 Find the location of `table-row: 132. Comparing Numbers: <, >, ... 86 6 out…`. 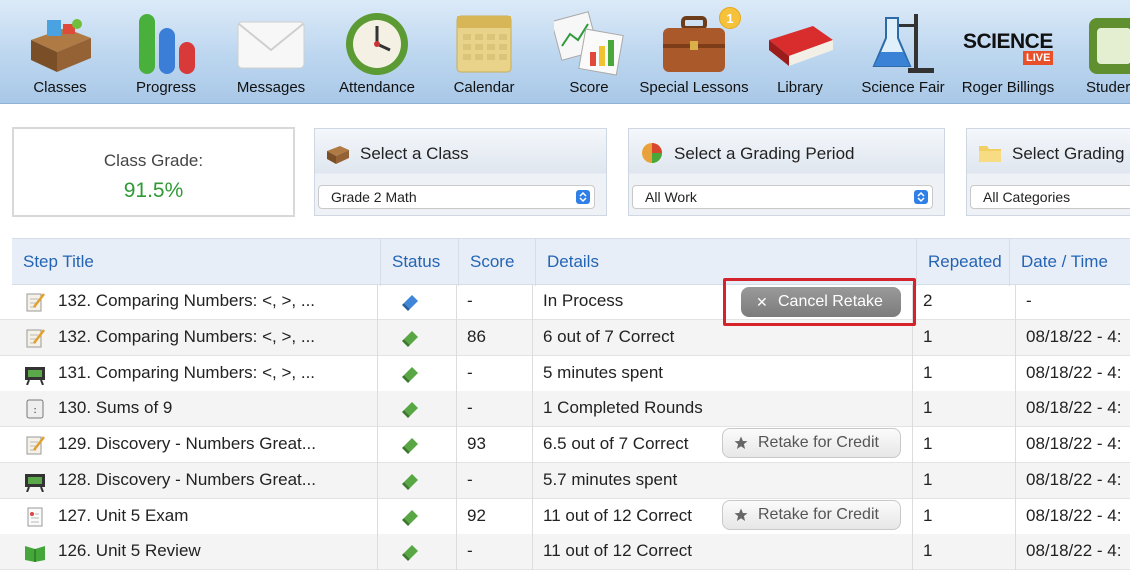

table-row: 132. Comparing Numbers: <, >, ... 86 6 out… is located at coordinates (565, 337).